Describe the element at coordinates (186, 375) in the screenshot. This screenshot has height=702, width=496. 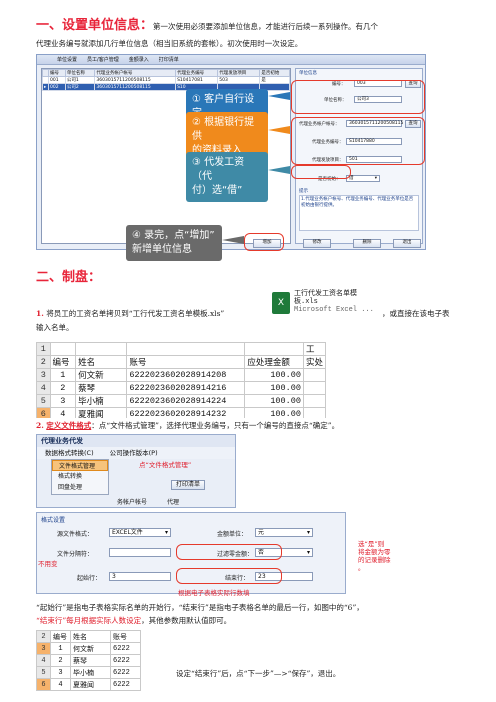
I see `cell: 6222023602028914208` at that location.